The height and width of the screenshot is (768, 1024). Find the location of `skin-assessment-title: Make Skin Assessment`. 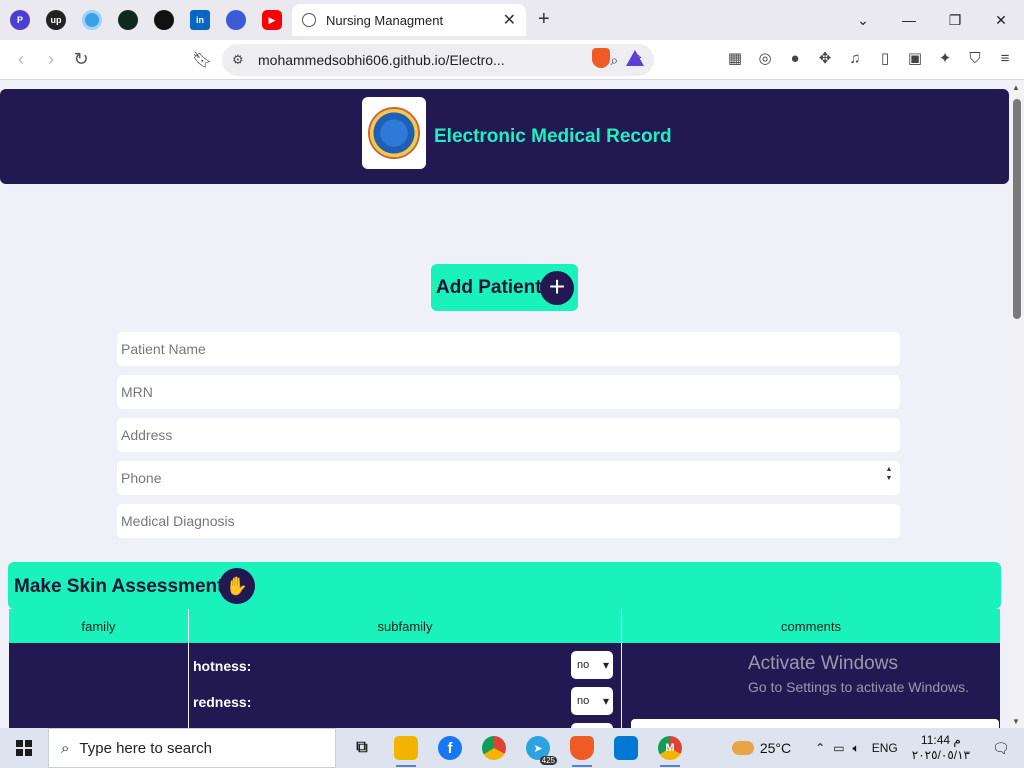

skin-assessment-title: Make Skin Assessment is located at coordinates (119, 586).